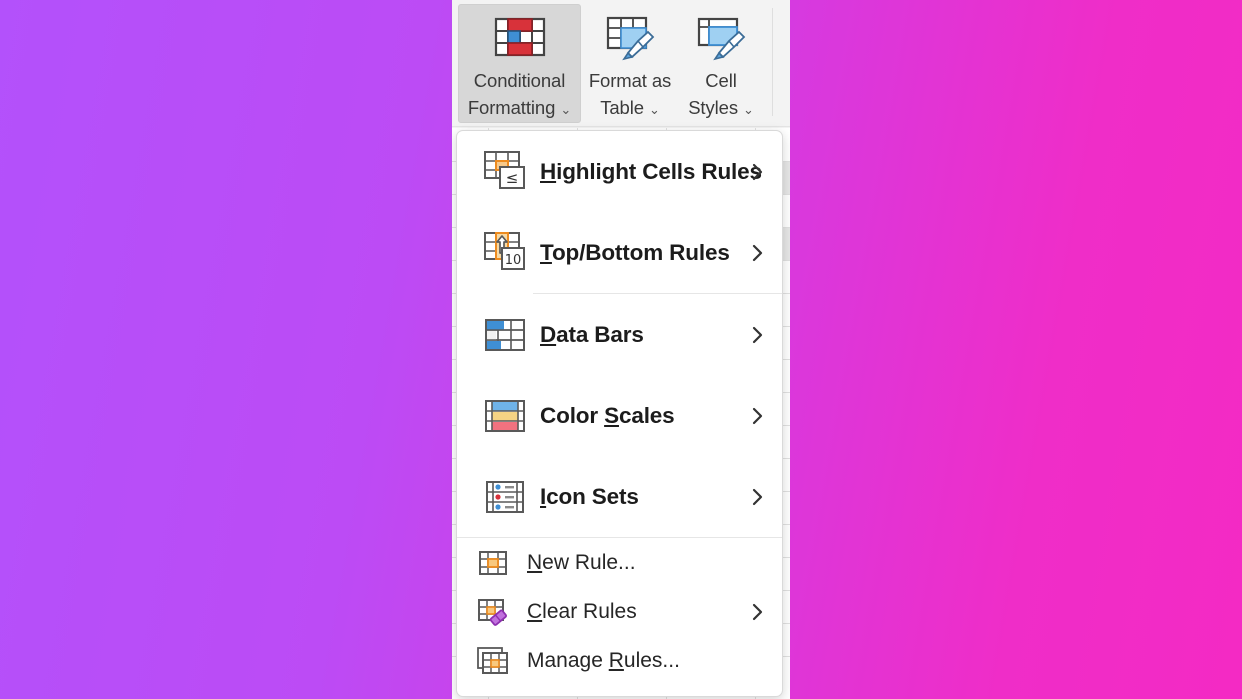  I want to click on cell-styles-button: Cell Styles ⌄, so click(721, 63).